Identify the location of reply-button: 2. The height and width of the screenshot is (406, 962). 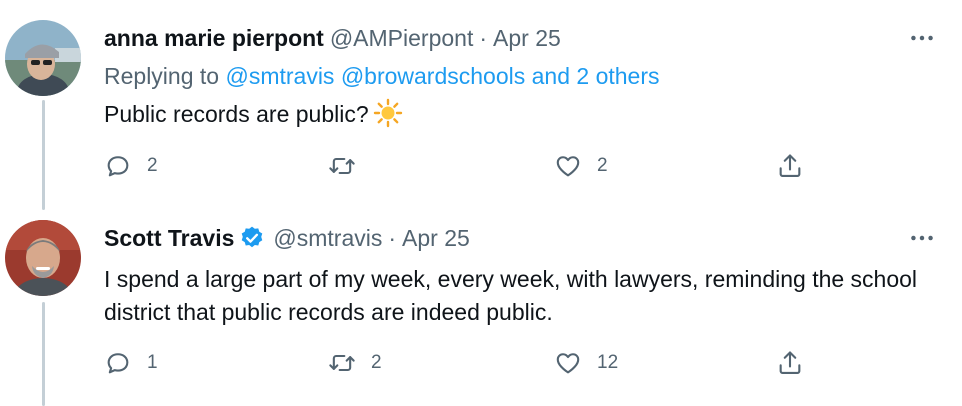
(131, 166).